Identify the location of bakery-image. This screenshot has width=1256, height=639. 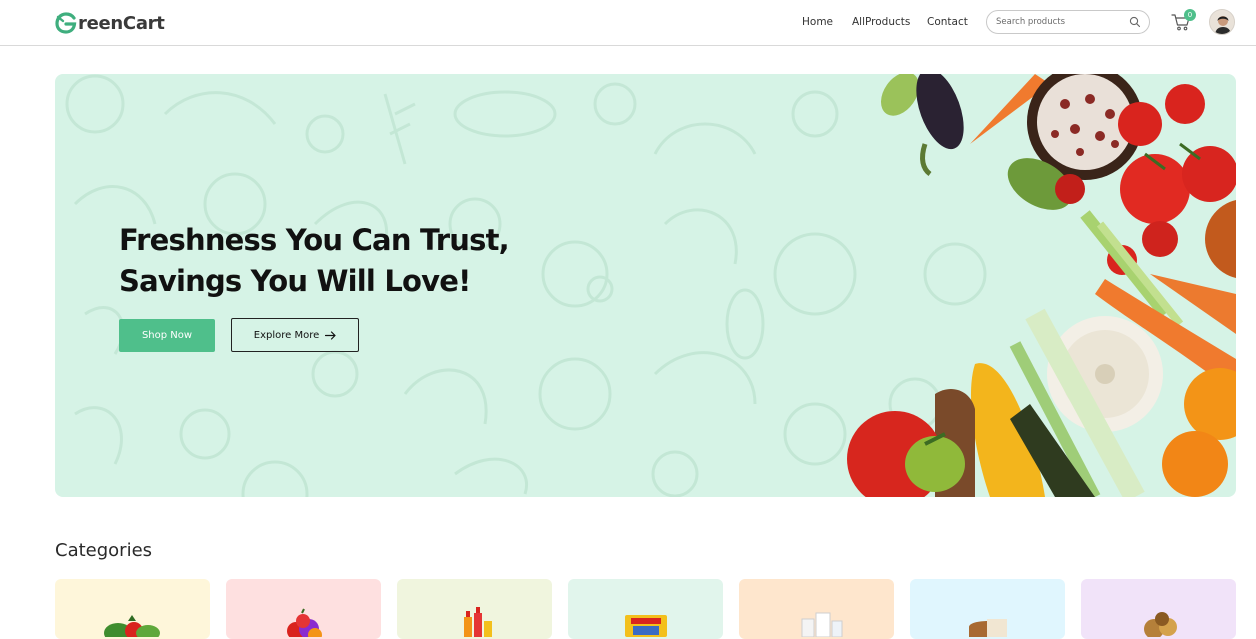
(987, 628).